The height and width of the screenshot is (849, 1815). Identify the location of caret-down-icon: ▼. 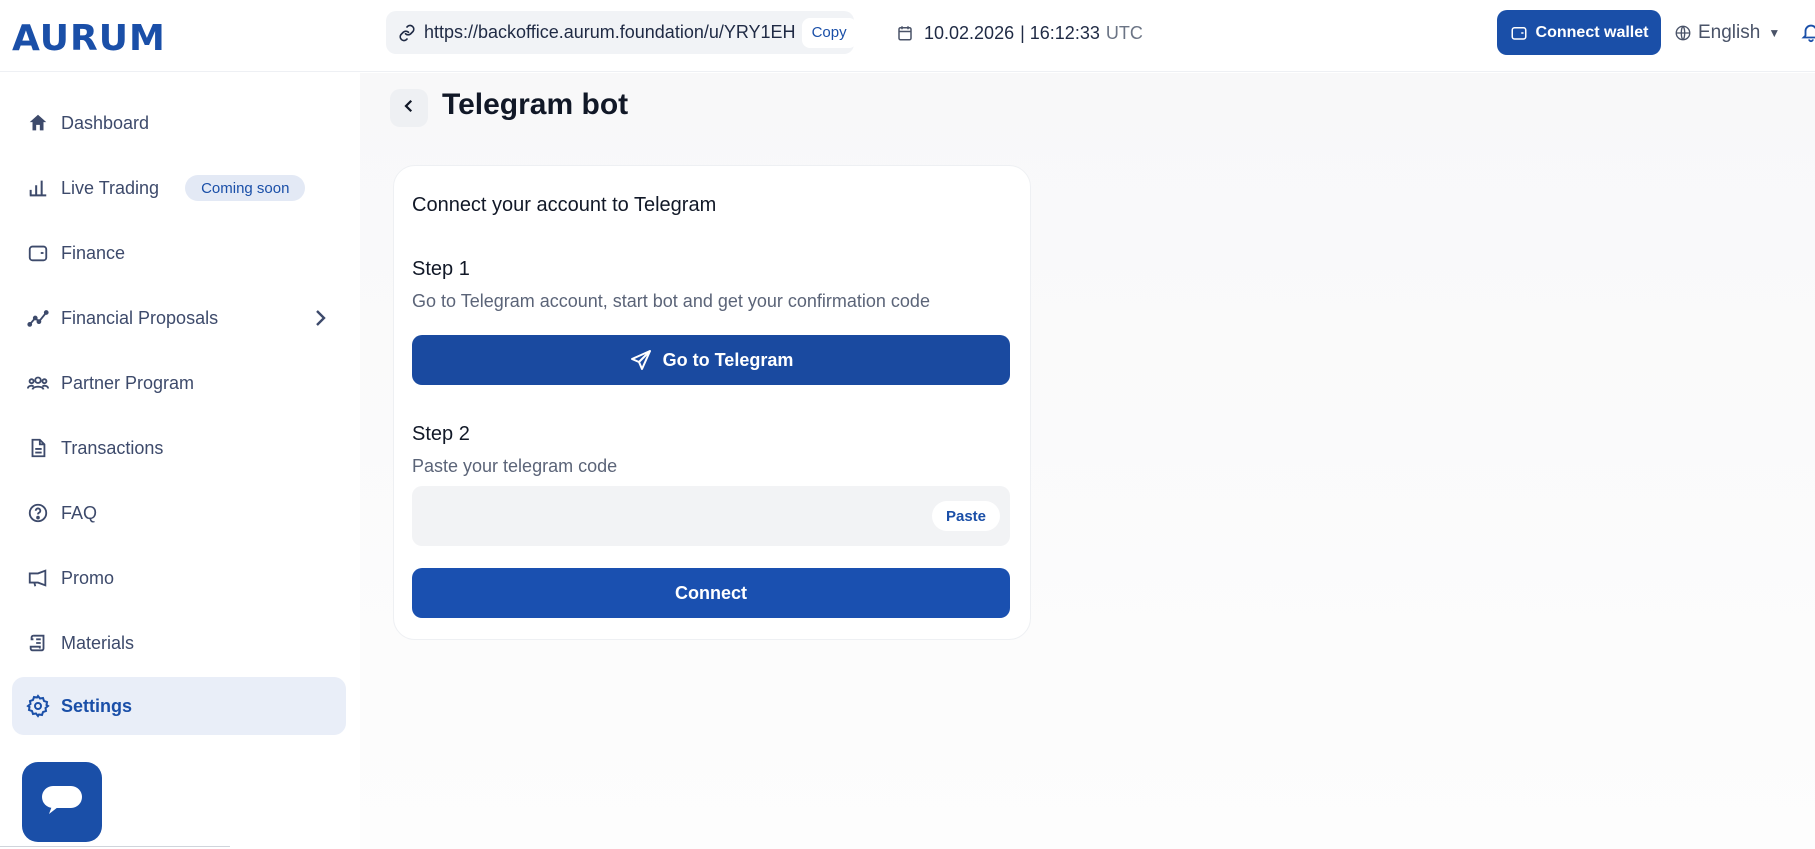
(1774, 33).